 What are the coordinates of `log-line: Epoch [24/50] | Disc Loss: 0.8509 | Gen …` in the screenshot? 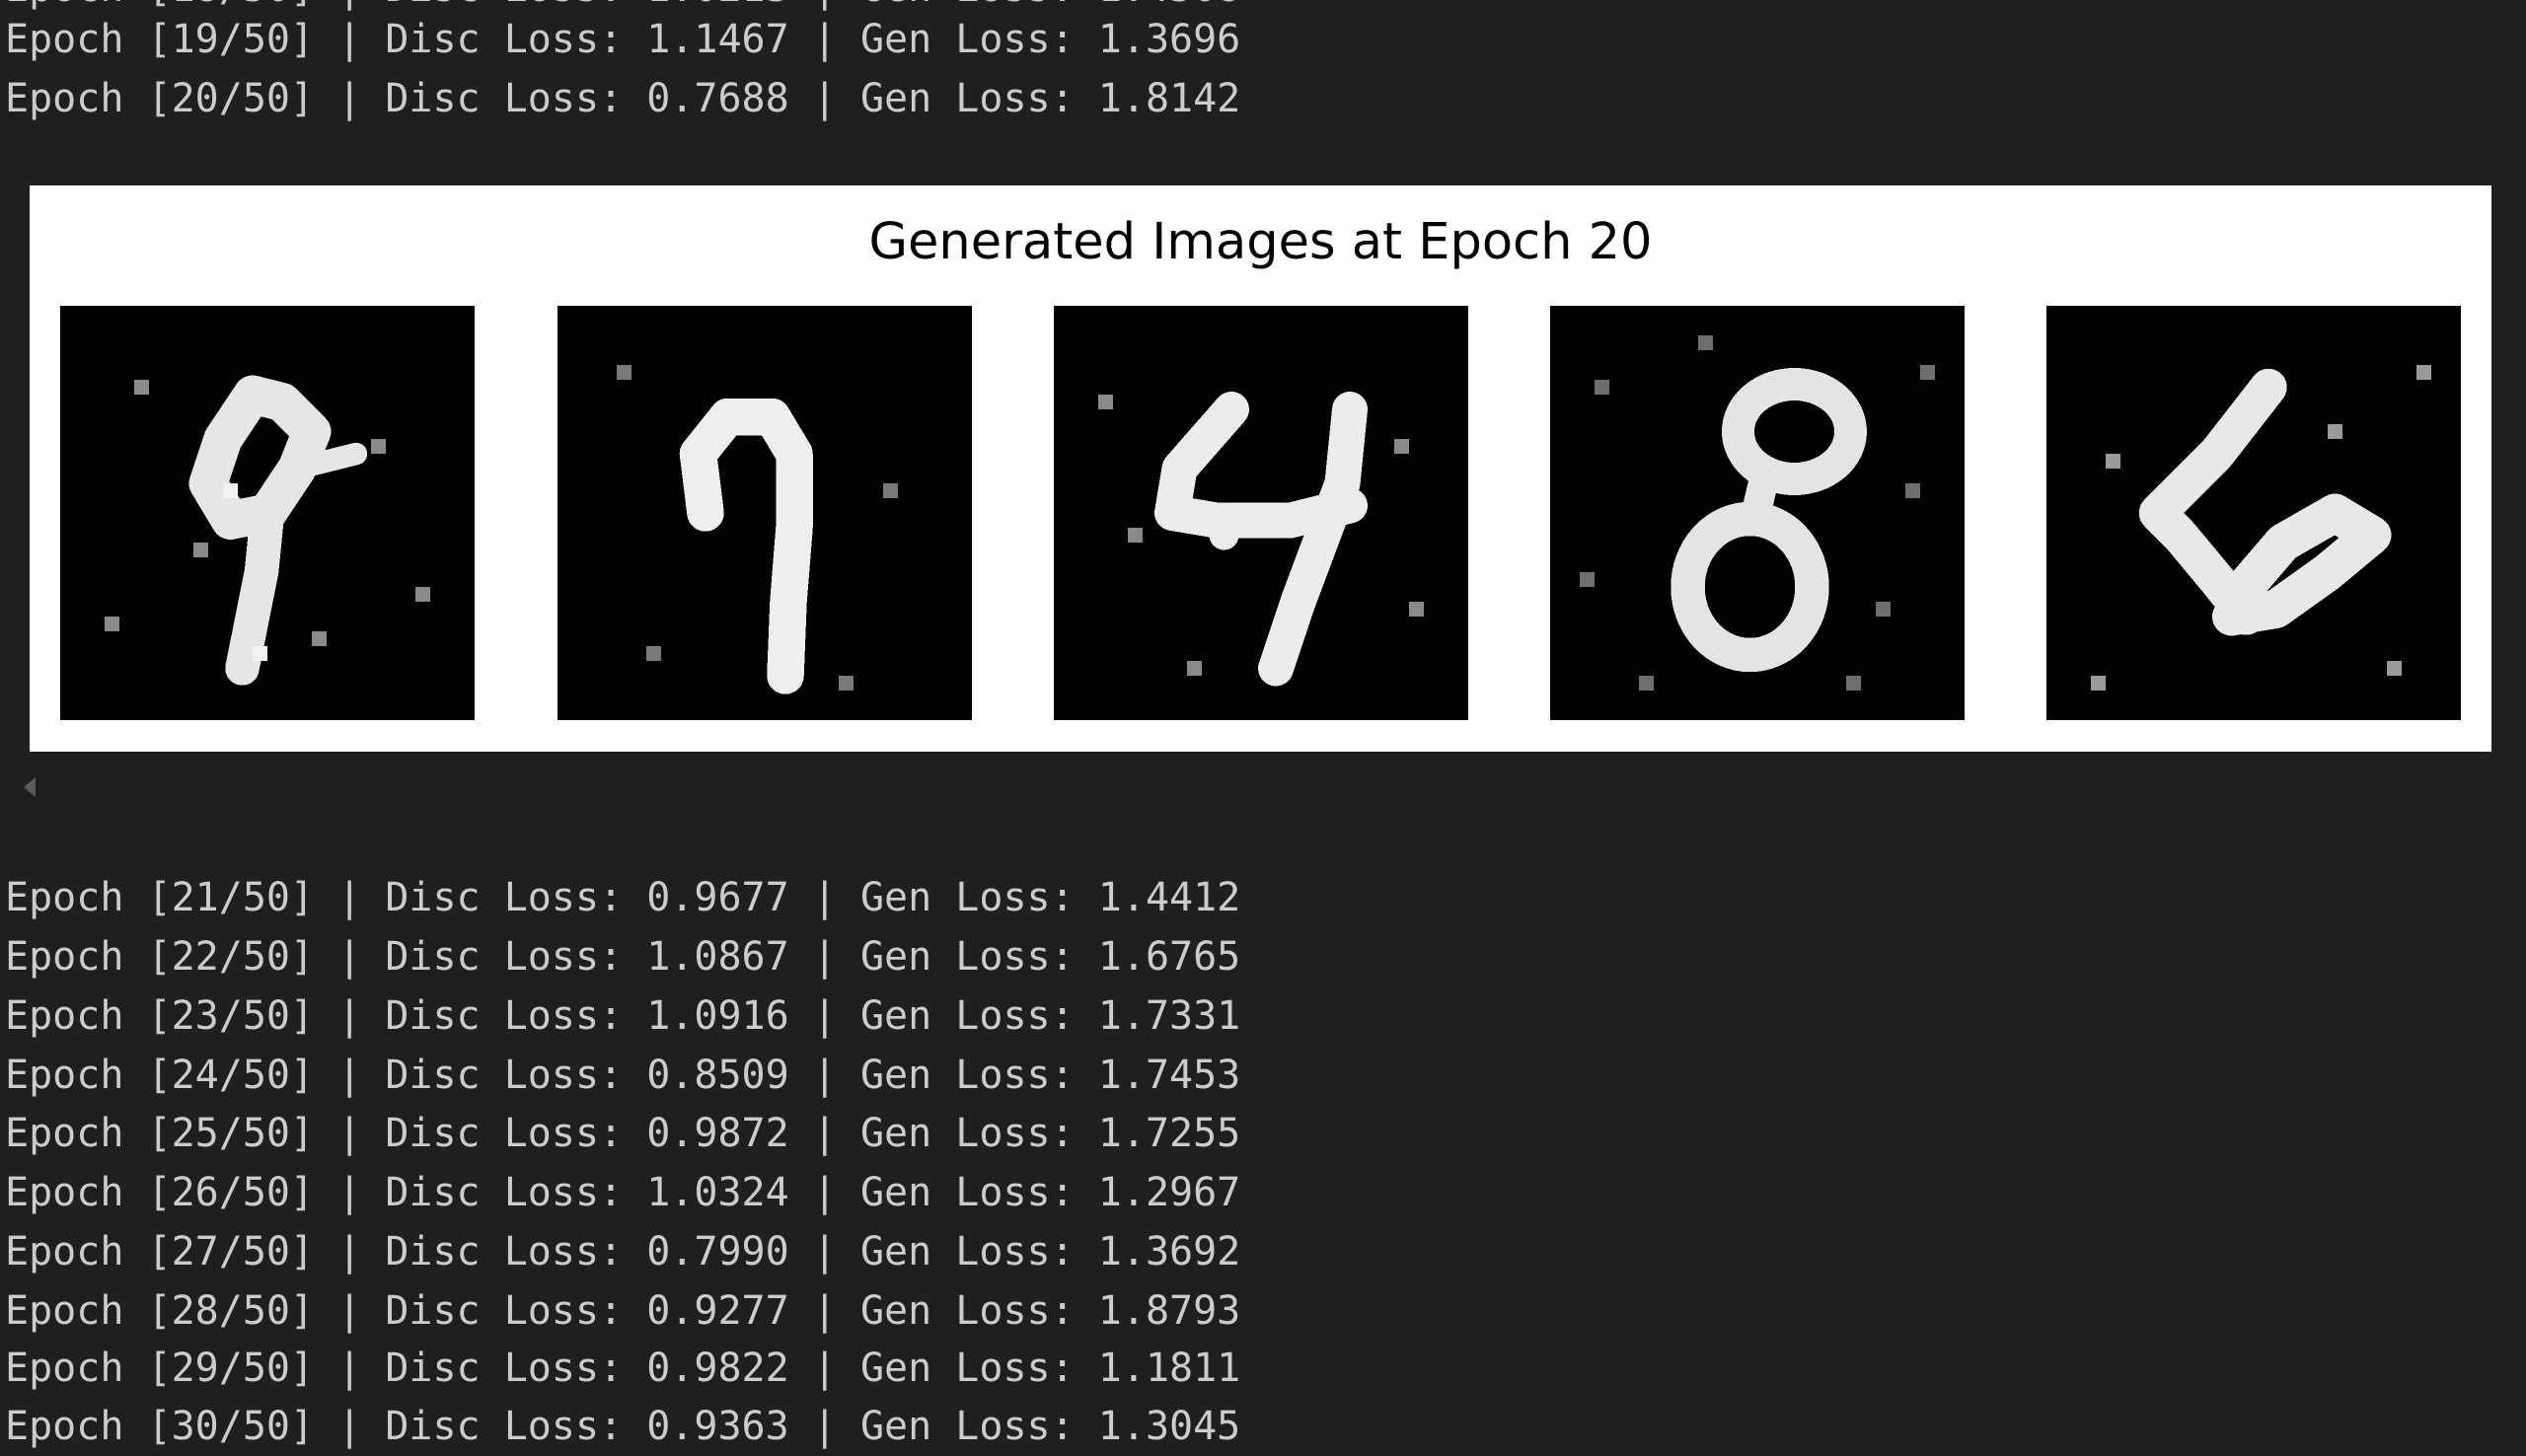 It's located at (623, 1075).